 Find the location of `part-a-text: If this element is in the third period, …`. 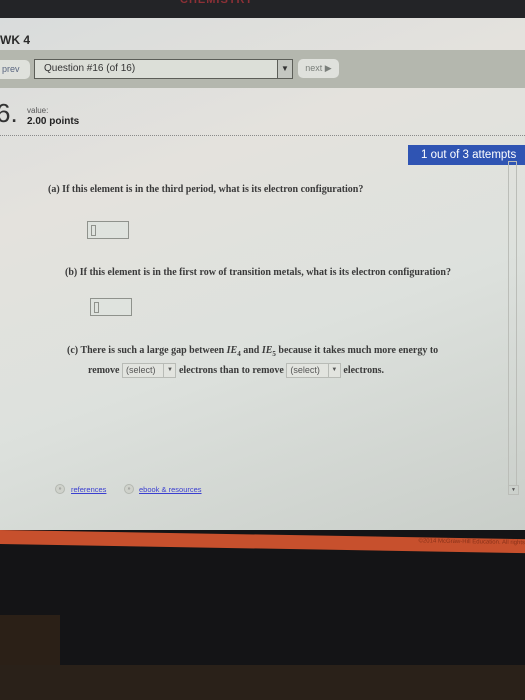

part-a-text: If this element is in the third period, … is located at coordinates (213, 189).